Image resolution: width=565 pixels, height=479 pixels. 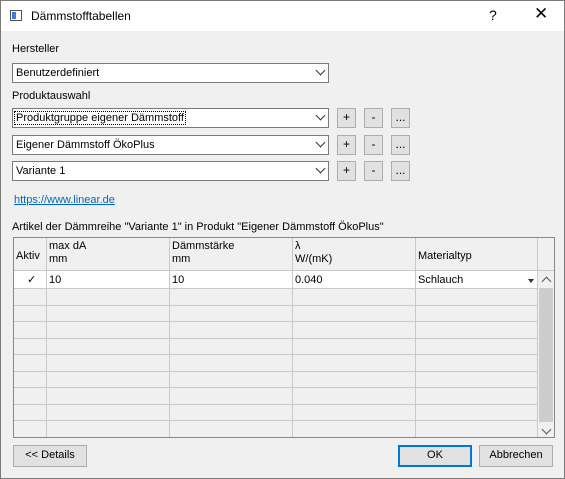 What do you see at coordinates (314, 259) in the screenshot?
I see `column-header-unit: W/(mK)` at bounding box center [314, 259].